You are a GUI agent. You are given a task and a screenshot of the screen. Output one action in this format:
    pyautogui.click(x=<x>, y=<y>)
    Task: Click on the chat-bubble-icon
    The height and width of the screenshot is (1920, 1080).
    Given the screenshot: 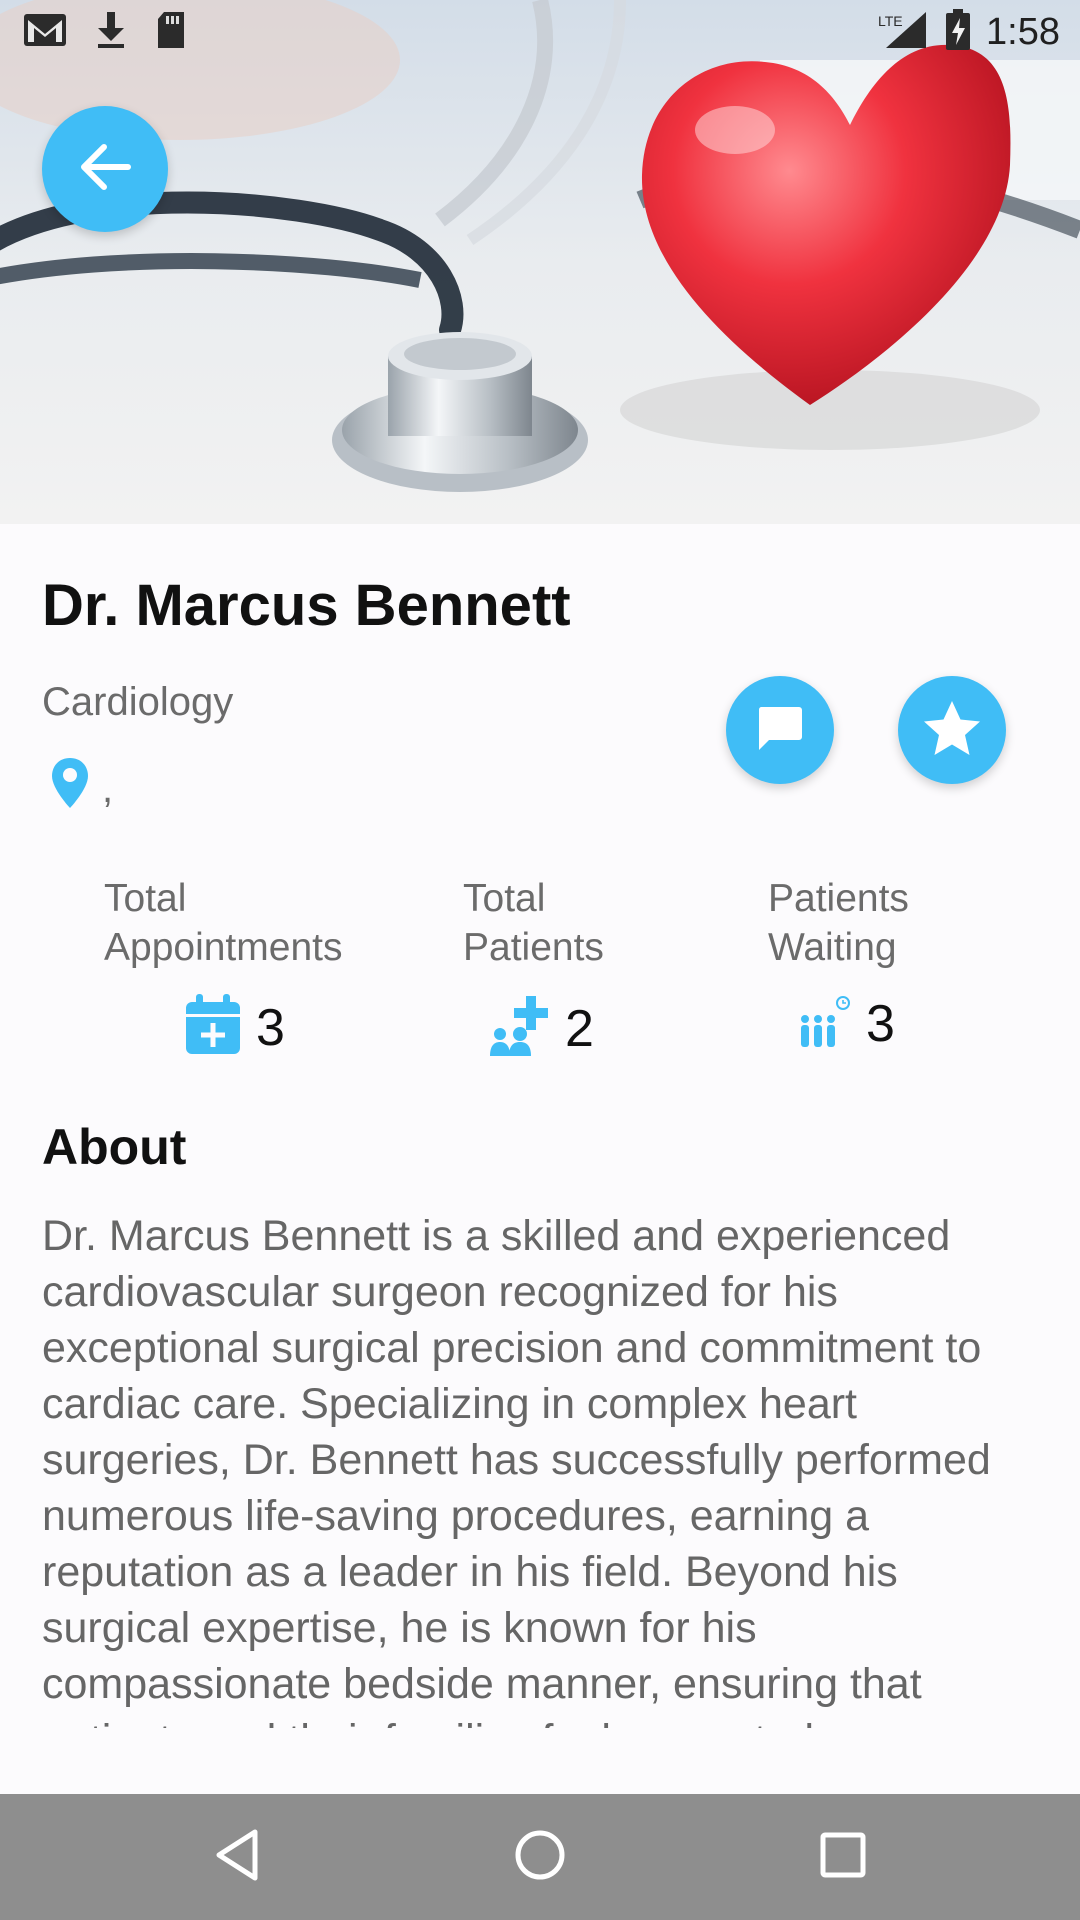 What is the action you would take?
    pyautogui.click(x=780, y=730)
    